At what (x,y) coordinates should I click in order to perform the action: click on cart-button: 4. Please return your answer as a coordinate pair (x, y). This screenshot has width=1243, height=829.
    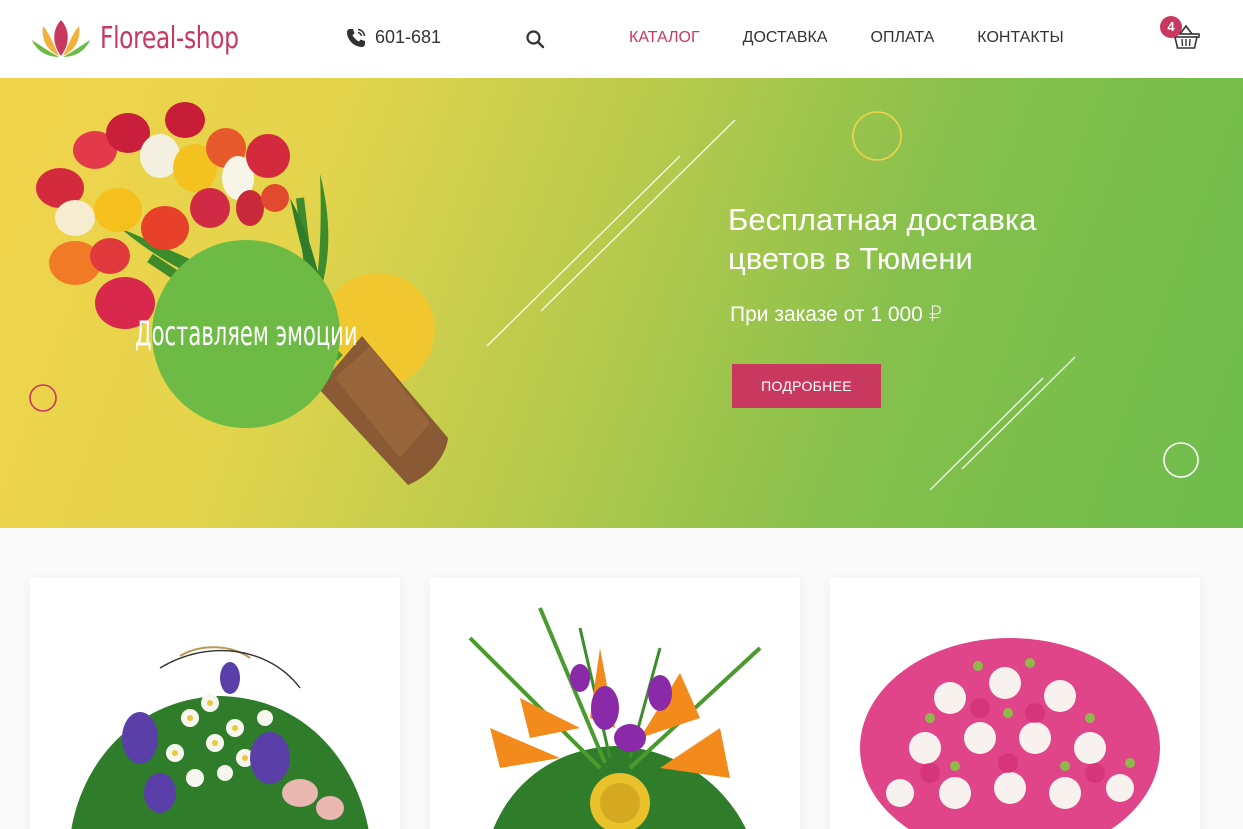
    Looking at the image, I should click on (1182, 35).